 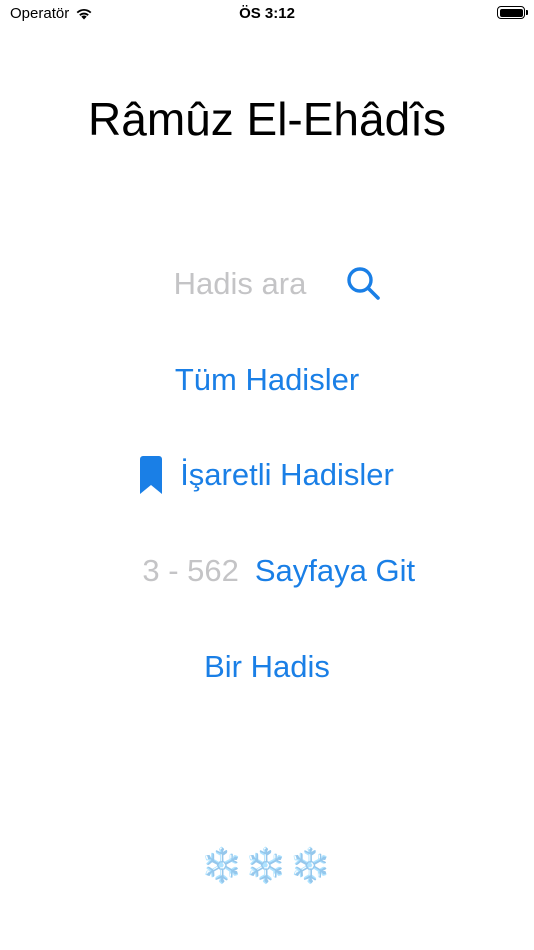 What do you see at coordinates (267, 119) in the screenshot?
I see `app-title: Râmûz El-Ehâdîs` at bounding box center [267, 119].